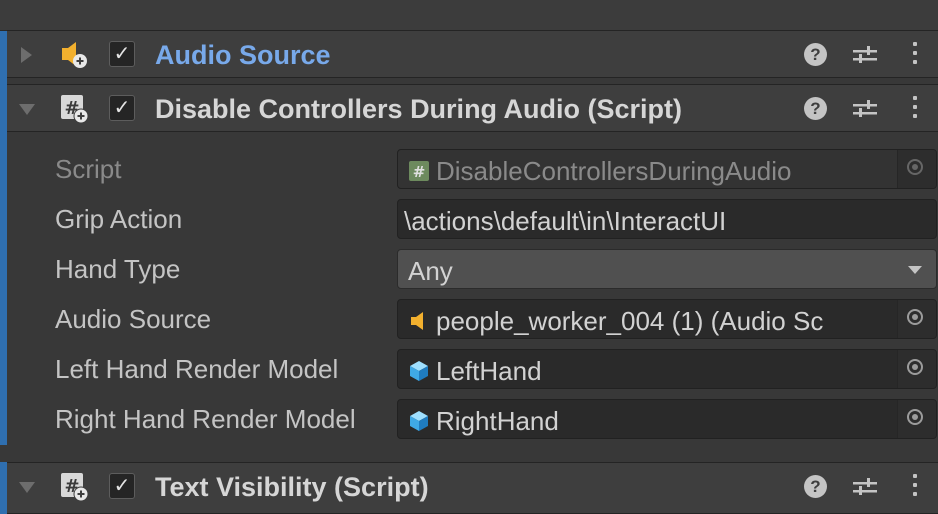 Image resolution: width=938 pixels, height=514 pixels. I want to click on audio-source-object-field: people_worker_004 (1) (Audio Sc, so click(667, 319).